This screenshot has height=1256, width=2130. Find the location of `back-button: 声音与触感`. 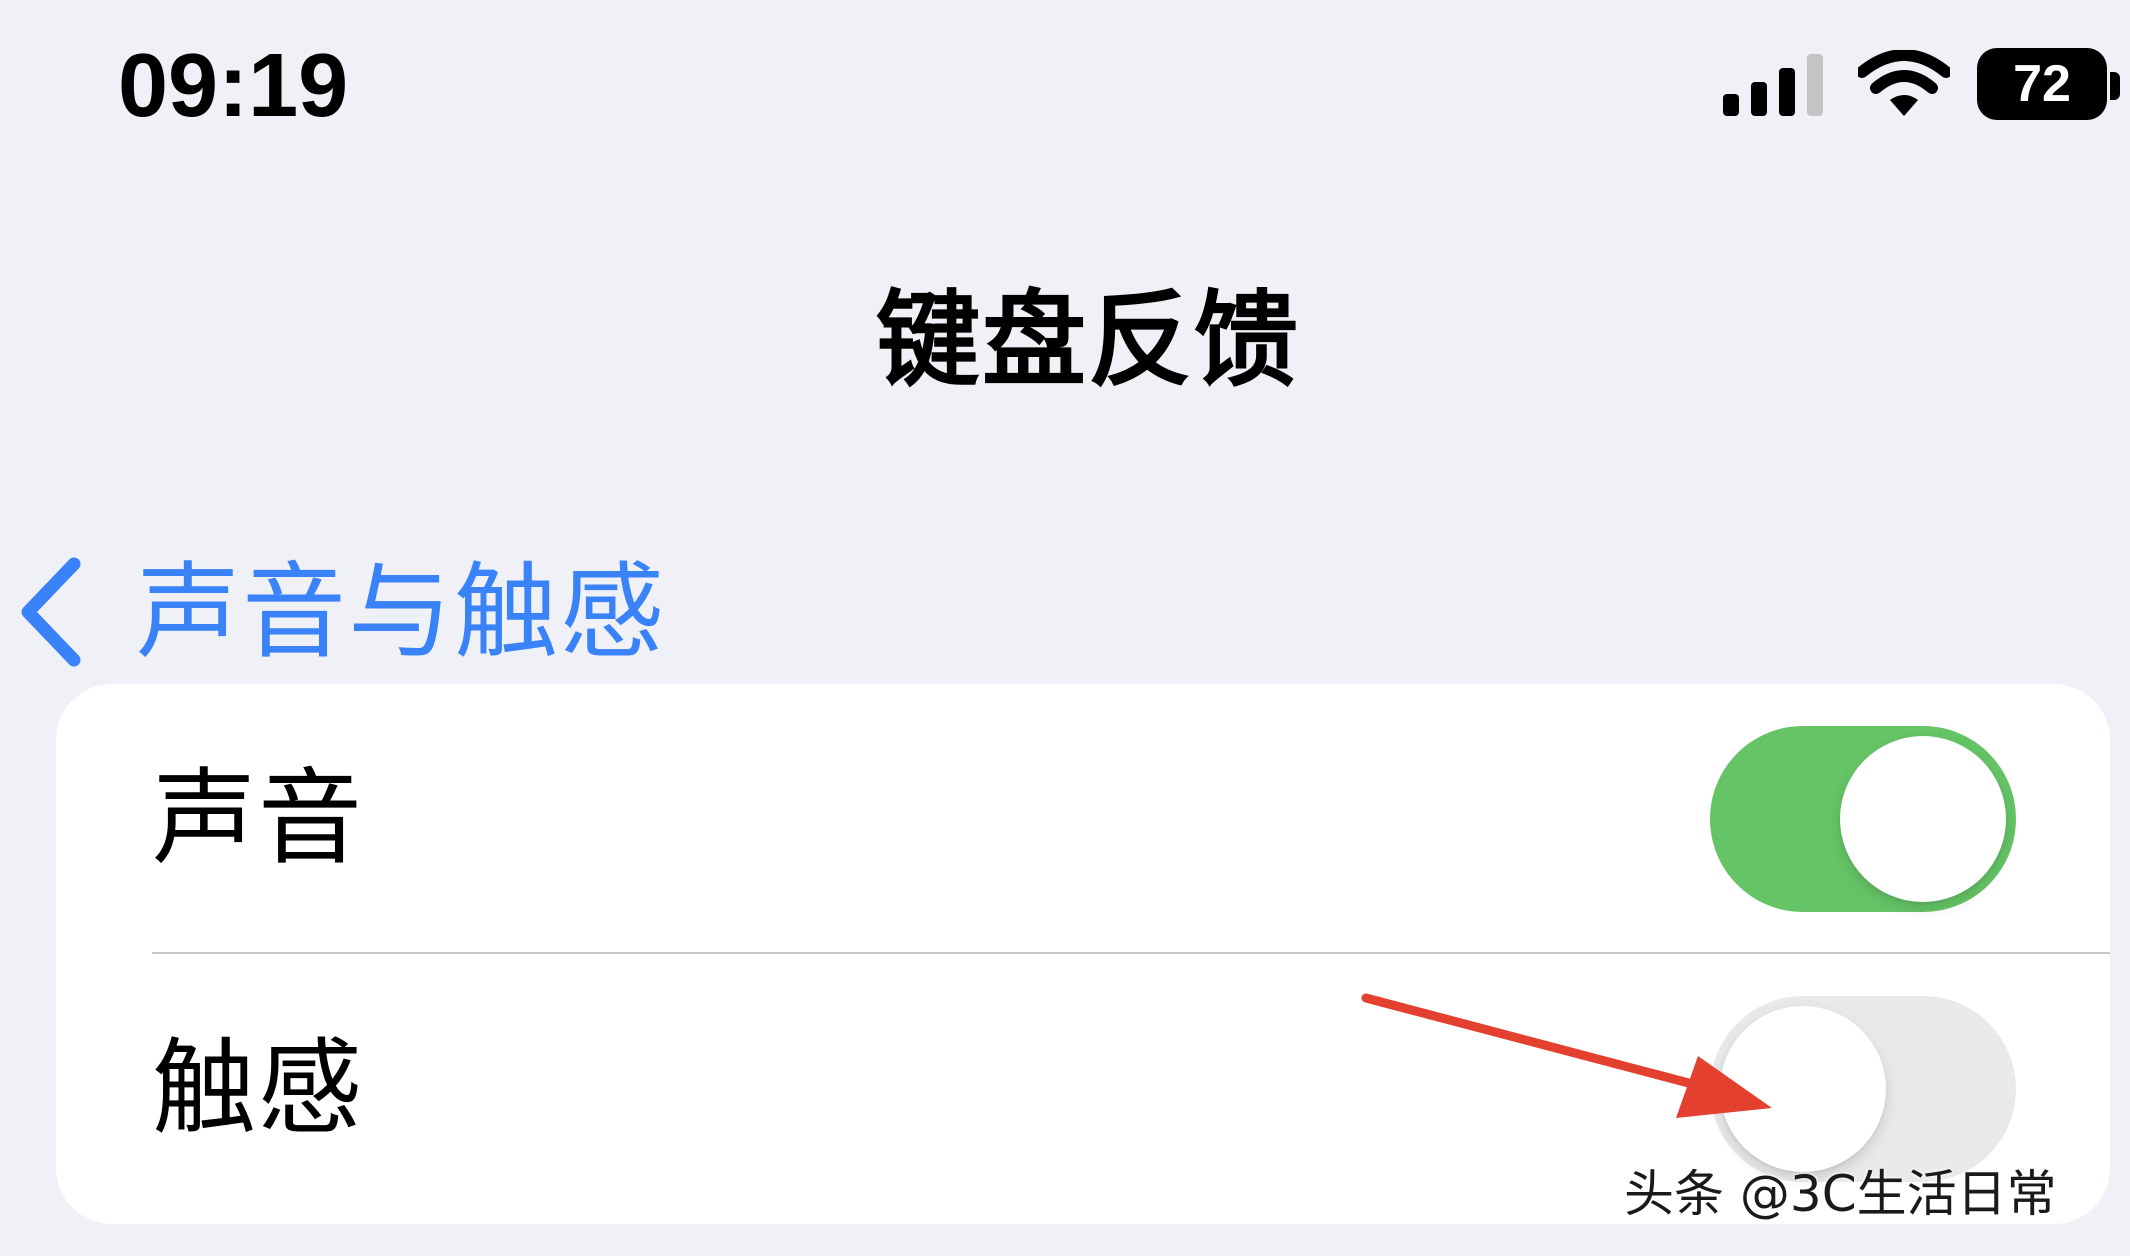

back-button: 声音与触感 is located at coordinates (332, 471).